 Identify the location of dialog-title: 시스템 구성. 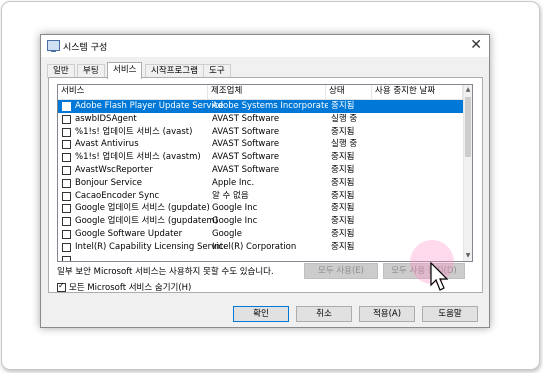
(85, 48).